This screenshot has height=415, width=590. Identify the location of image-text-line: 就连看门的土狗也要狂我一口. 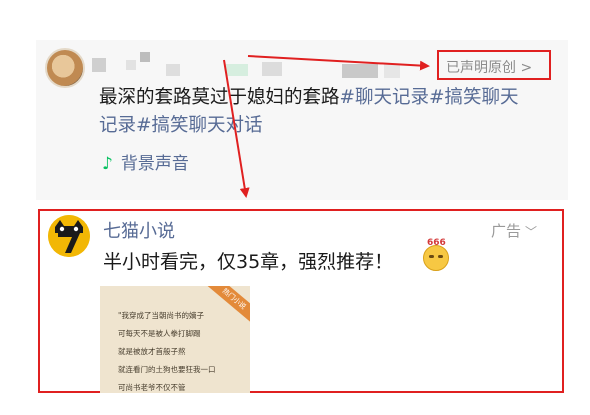
(167, 369).